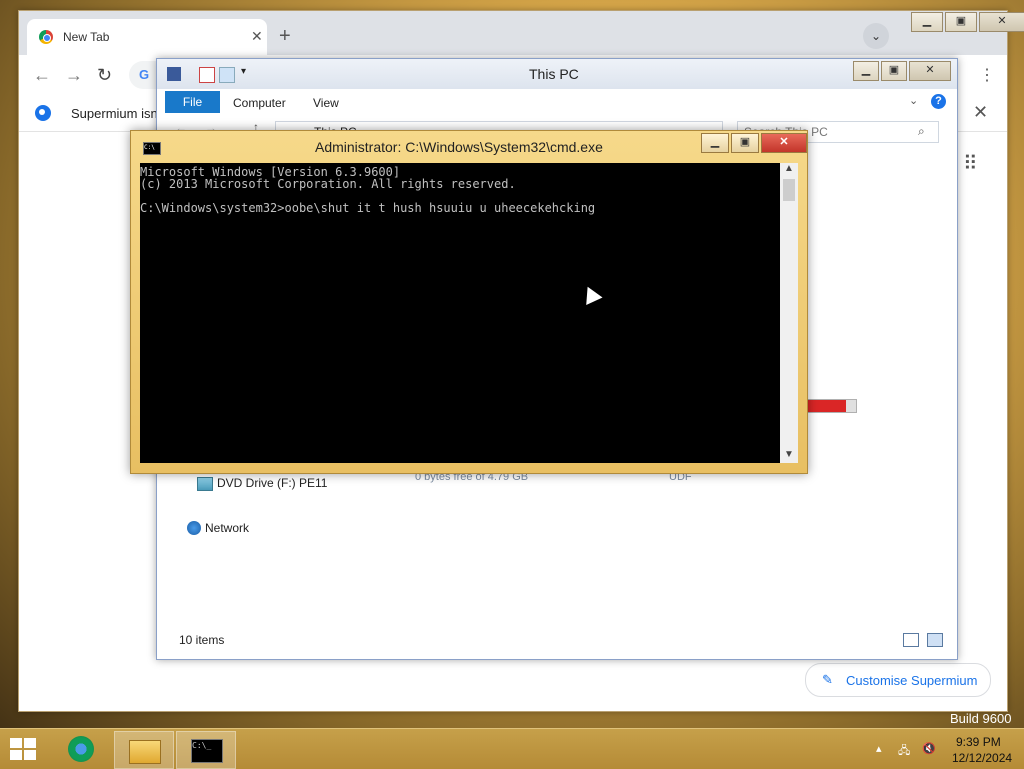 Image resolution: width=1024 pixels, height=769 pixels. I want to click on show-hidden-icons: ▴, so click(879, 748).